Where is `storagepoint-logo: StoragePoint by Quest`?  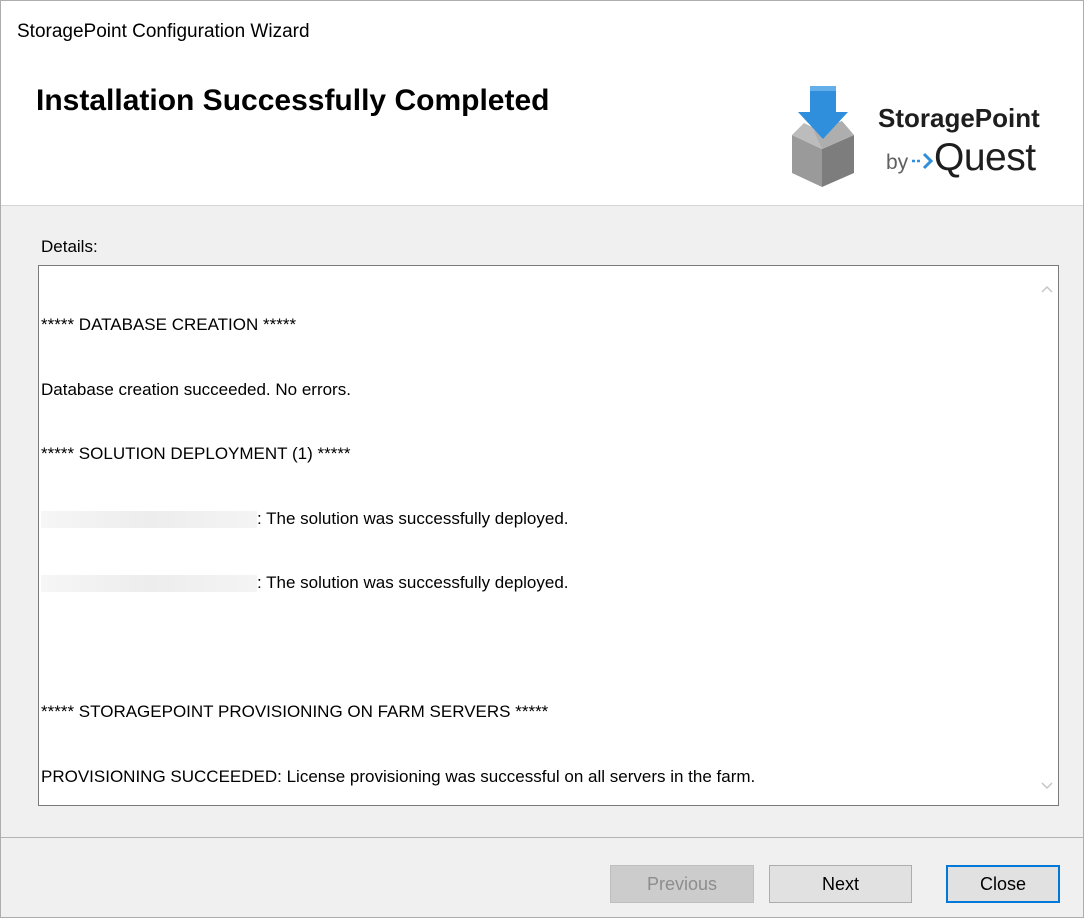
storagepoint-logo: StoragePoint by Quest is located at coordinates (931, 138).